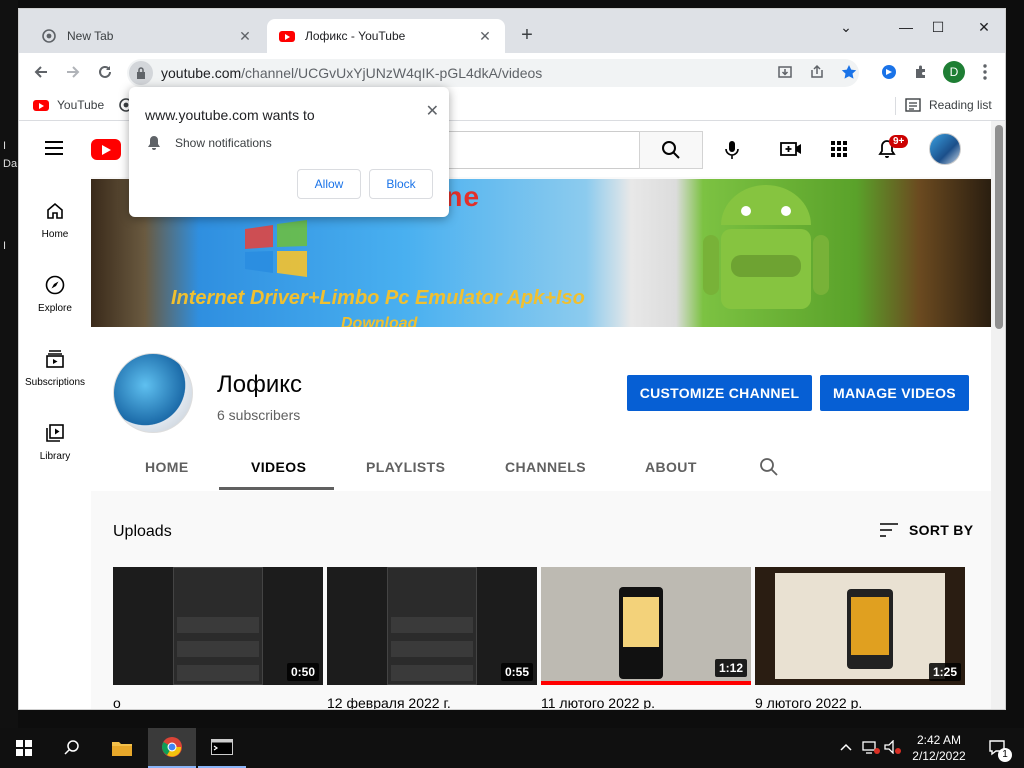 Image resolution: width=1024 pixels, height=768 pixels. Describe the element at coordinates (939, 748) in the screenshot. I see `system-clock: 2:42 AM 2/12/2022` at that location.